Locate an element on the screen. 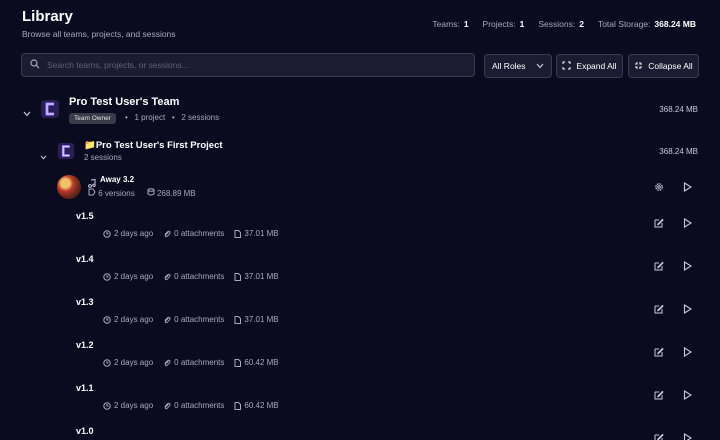 The image size is (720, 440). version-attachments: 0 attachments is located at coordinates (193, 362).